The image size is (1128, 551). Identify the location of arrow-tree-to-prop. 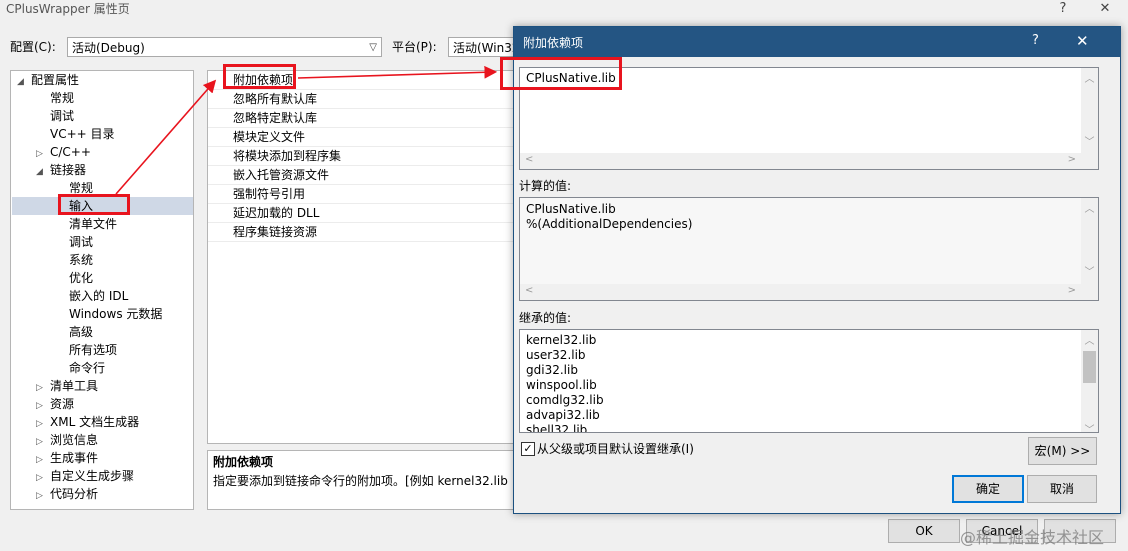
(166, 137).